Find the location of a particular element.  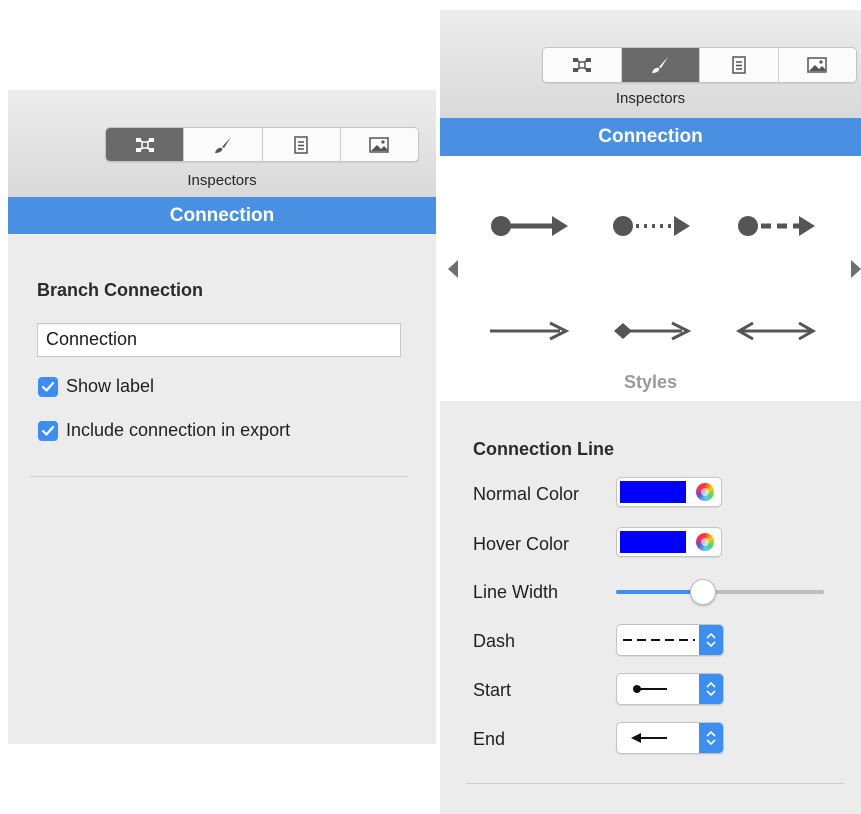

connection-name-field: Connection is located at coordinates (219, 340).